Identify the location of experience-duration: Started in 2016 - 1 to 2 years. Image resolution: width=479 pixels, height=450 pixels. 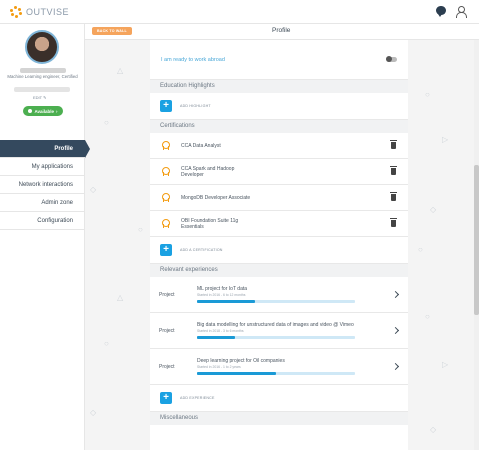
(219, 367).